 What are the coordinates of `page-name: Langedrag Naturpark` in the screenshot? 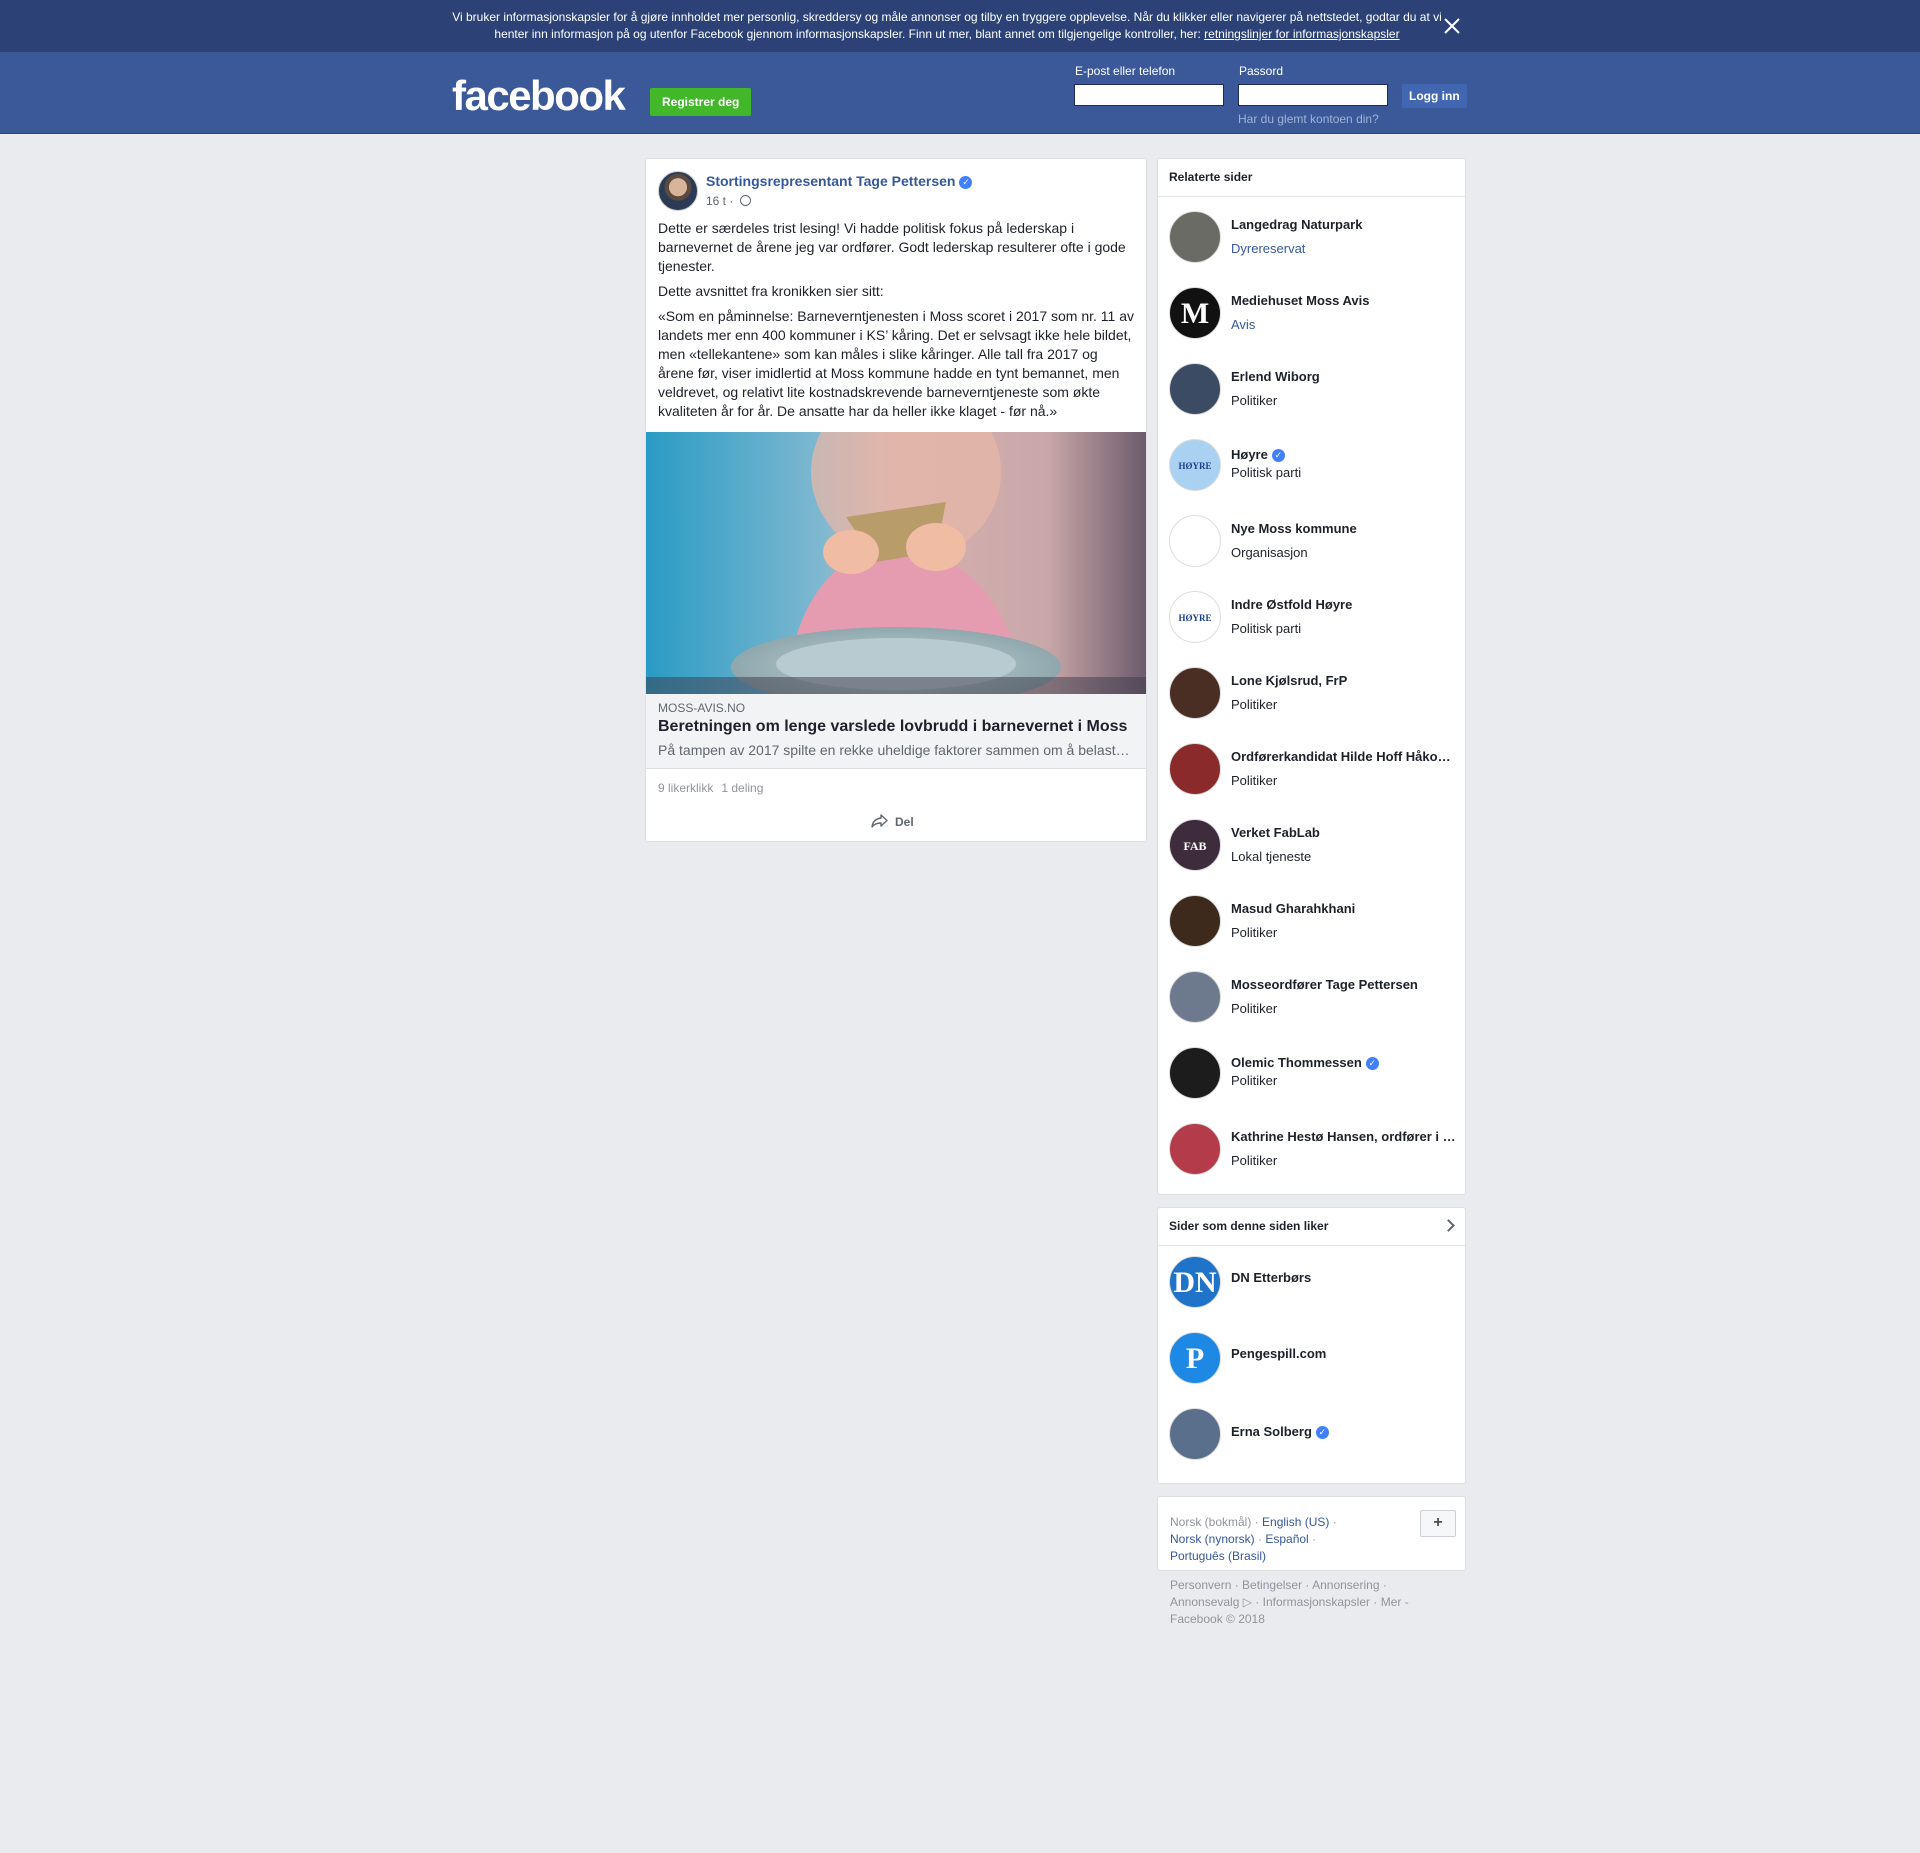 It's located at (1344, 224).